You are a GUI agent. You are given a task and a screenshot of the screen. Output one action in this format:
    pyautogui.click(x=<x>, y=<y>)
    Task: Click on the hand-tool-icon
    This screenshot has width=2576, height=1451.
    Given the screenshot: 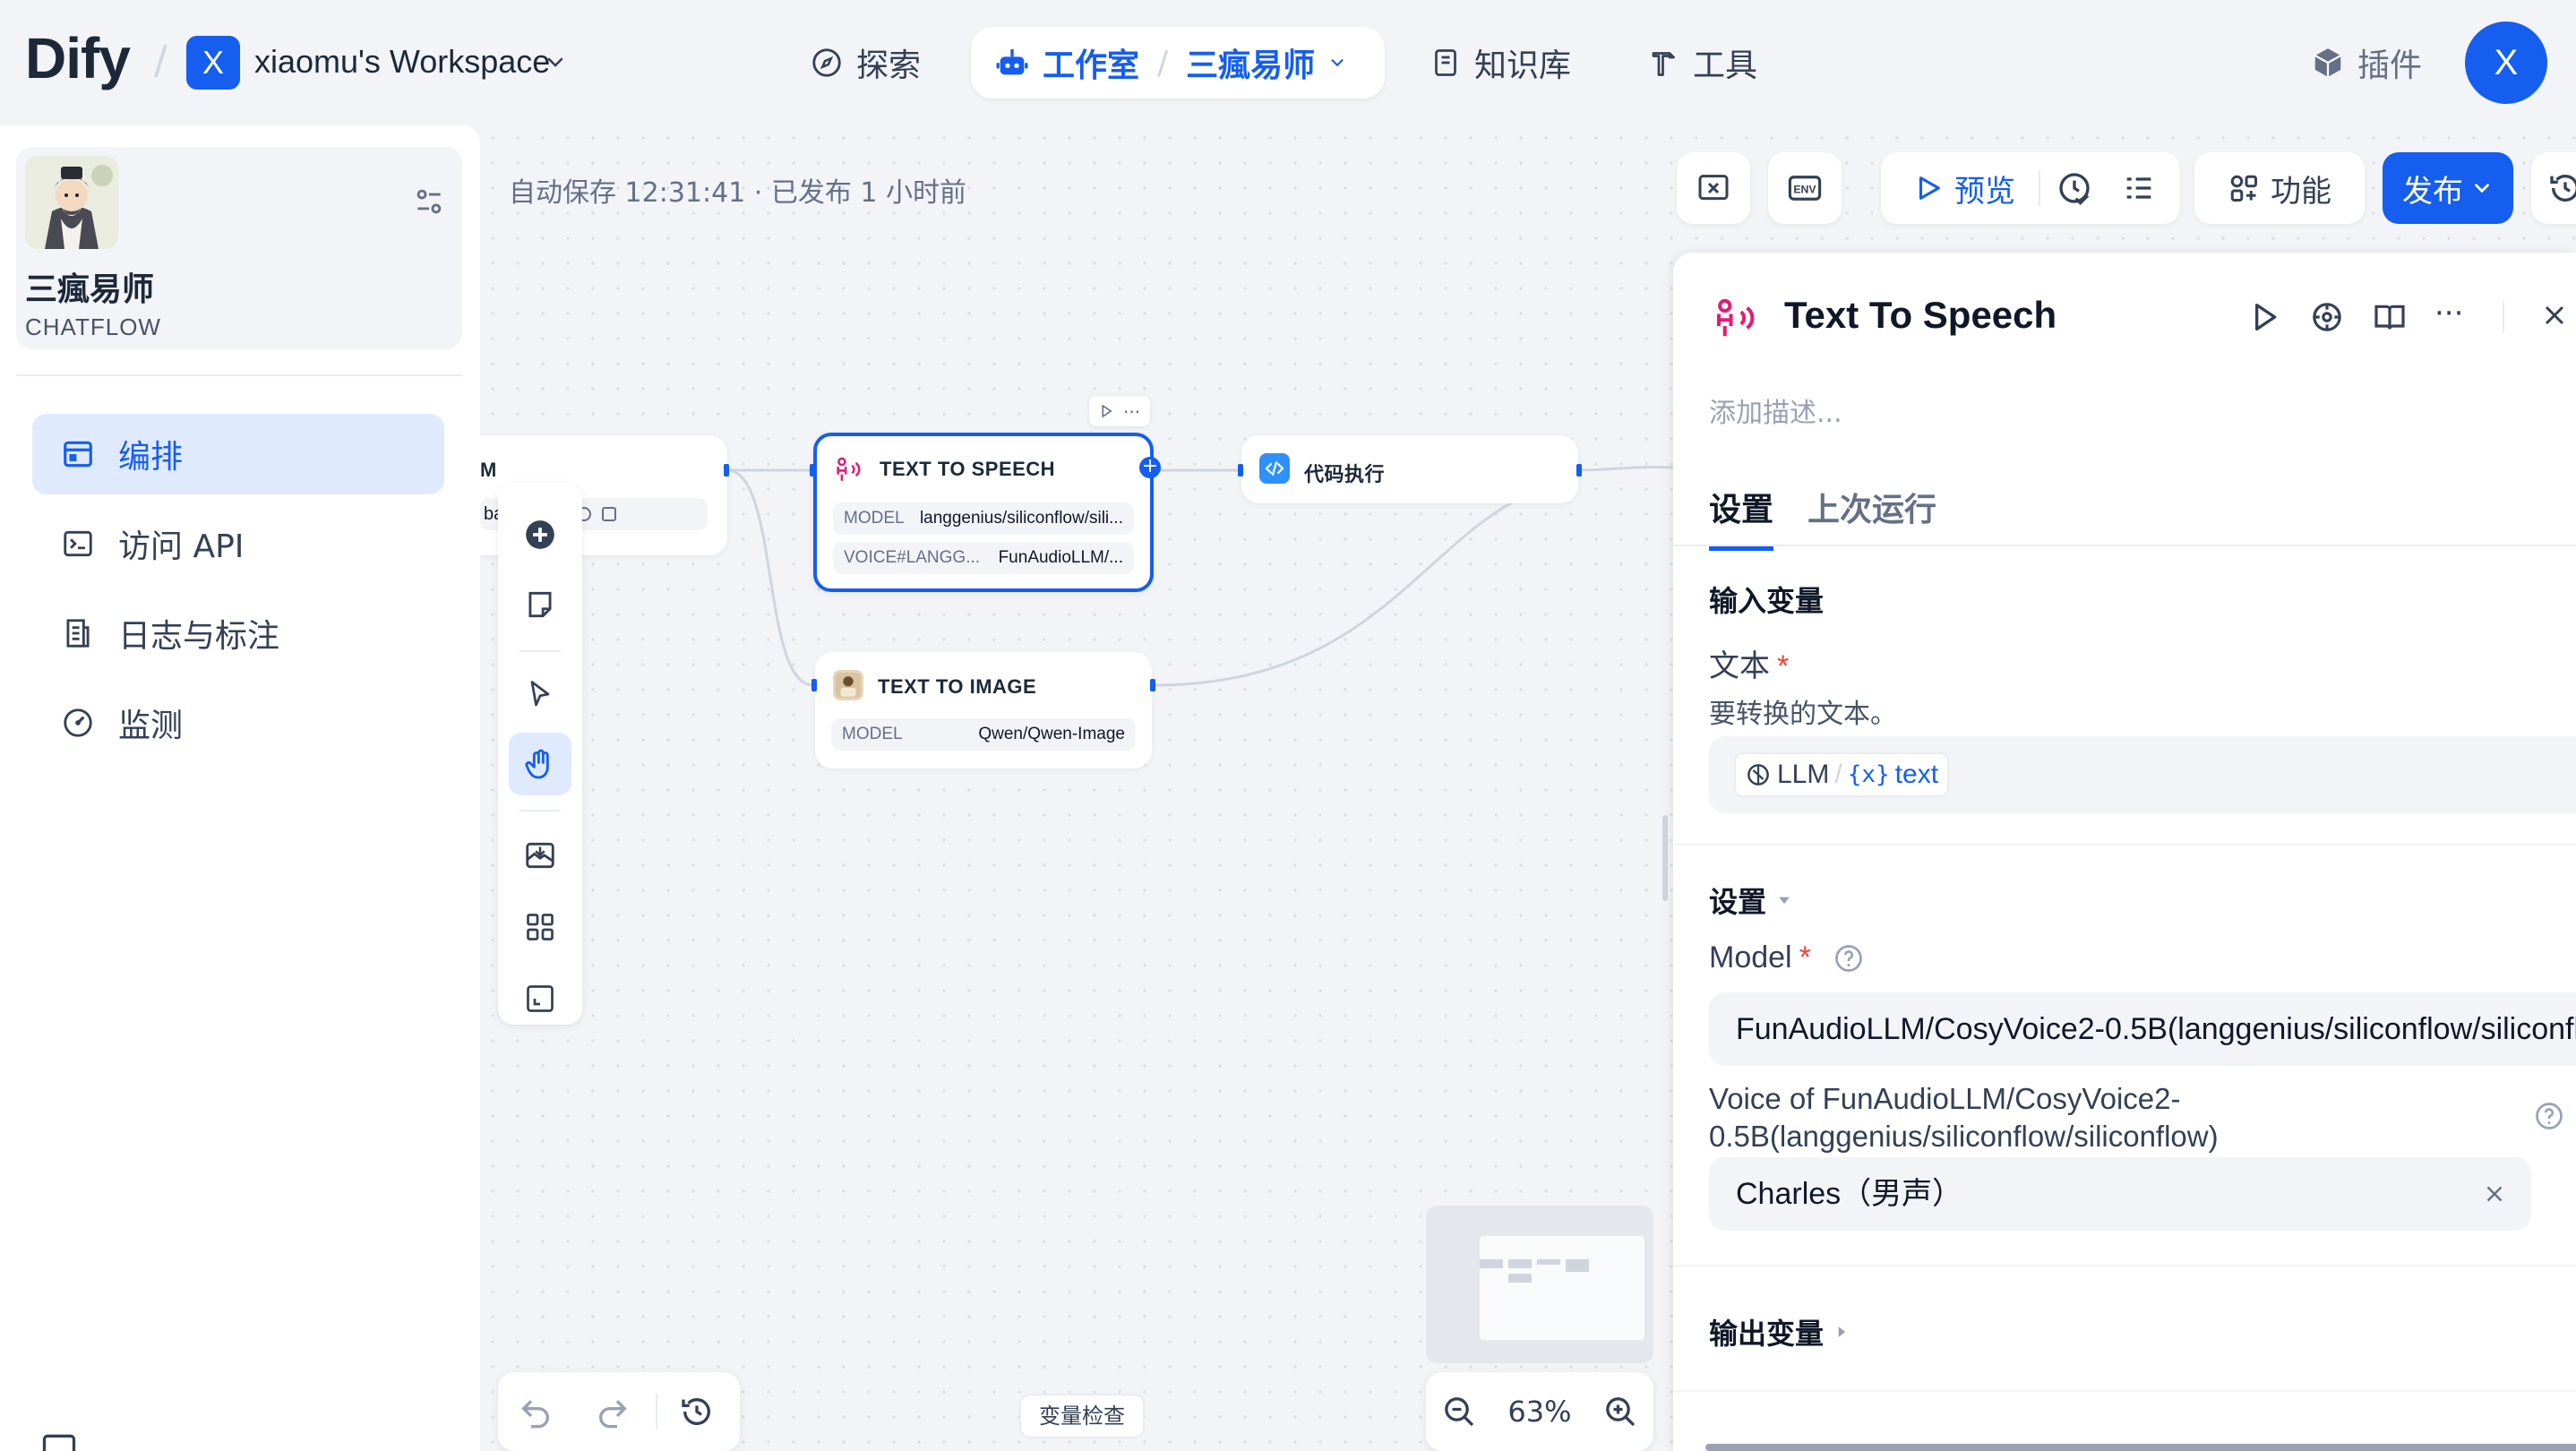 What is the action you would take?
    pyautogui.click(x=540, y=764)
    